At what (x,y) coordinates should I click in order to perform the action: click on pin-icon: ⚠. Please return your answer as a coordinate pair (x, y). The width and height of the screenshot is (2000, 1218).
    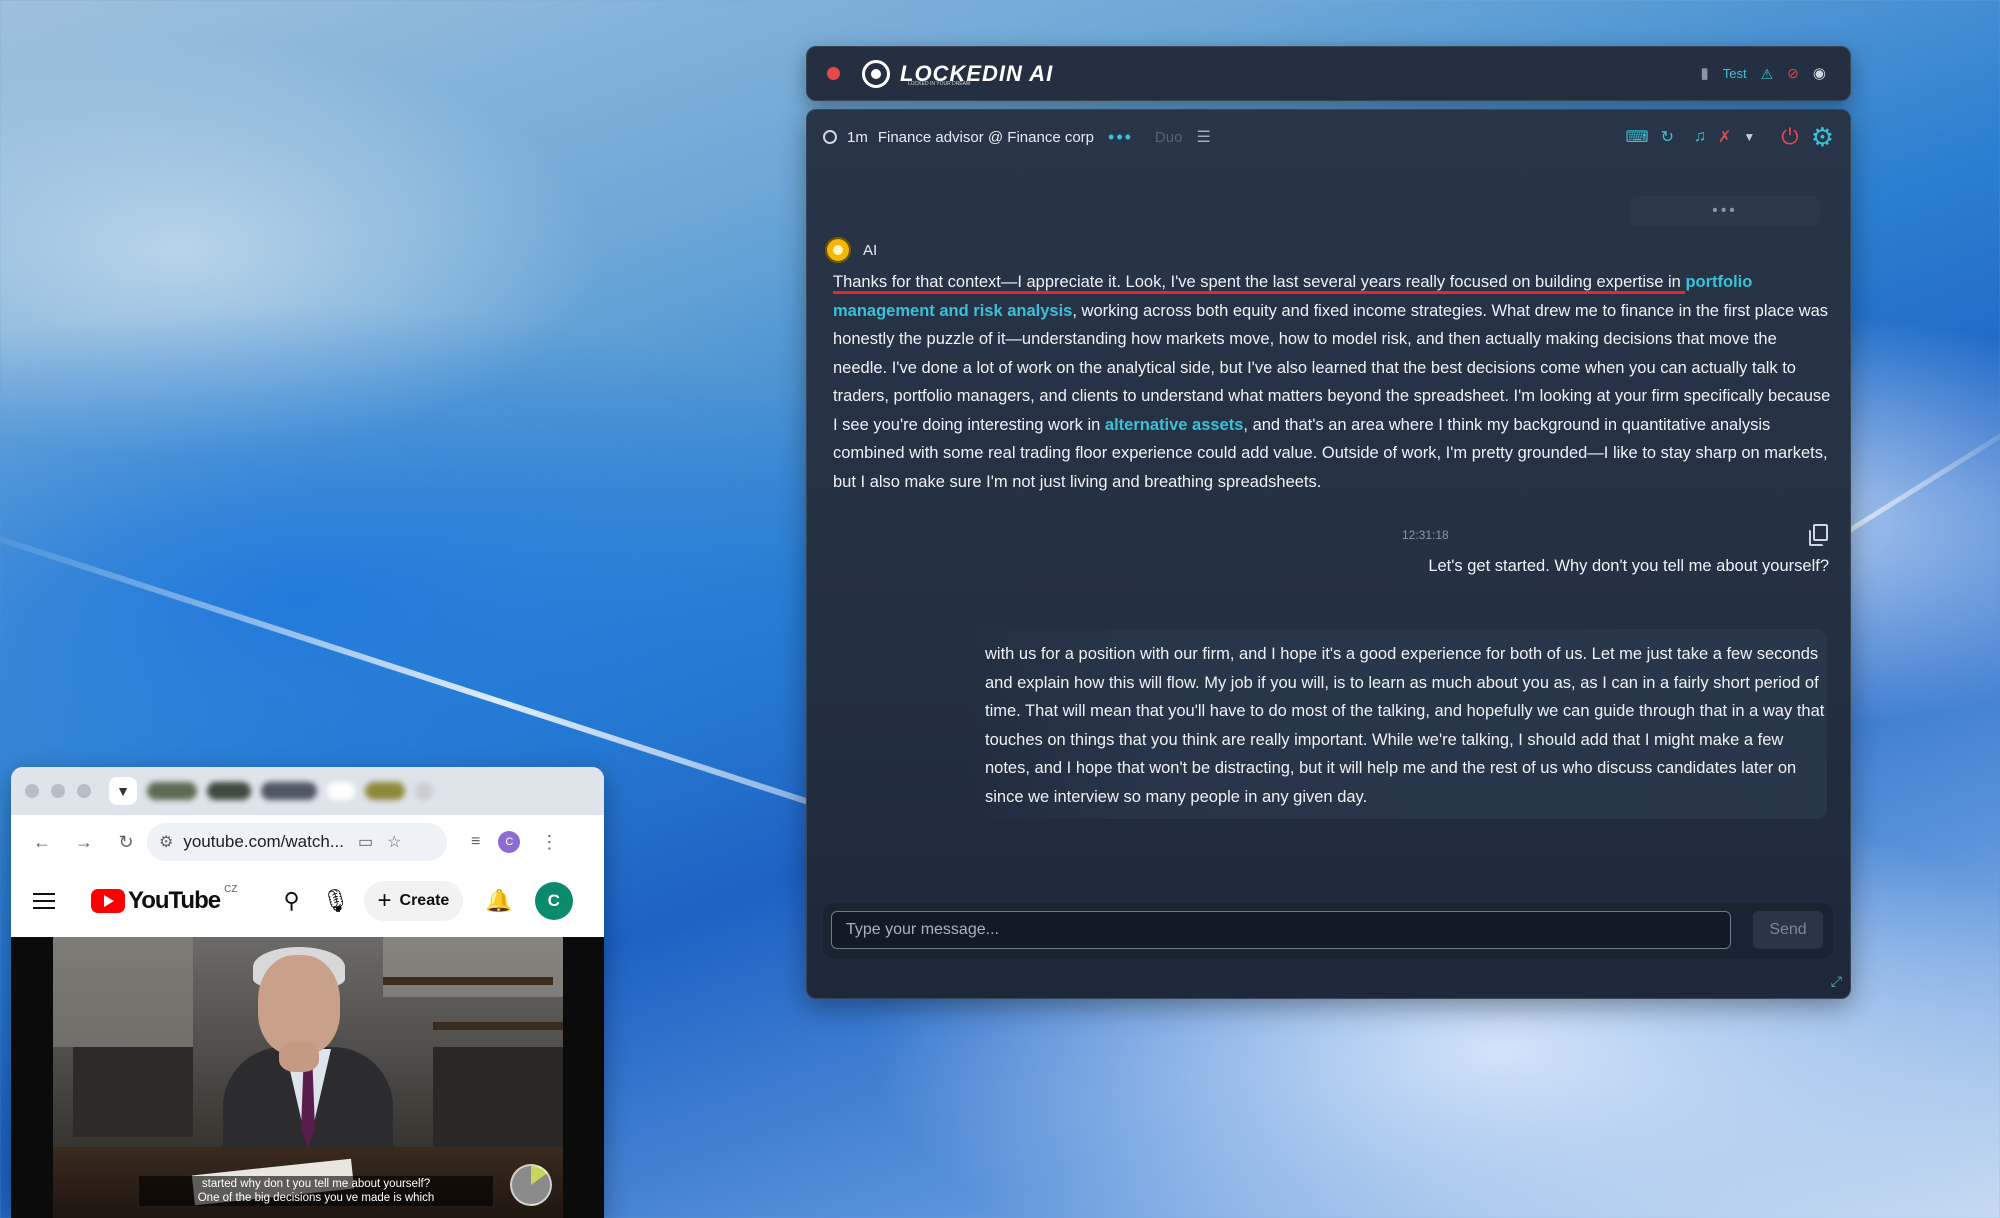
    Looking at the image, I should click on (1767, 74).